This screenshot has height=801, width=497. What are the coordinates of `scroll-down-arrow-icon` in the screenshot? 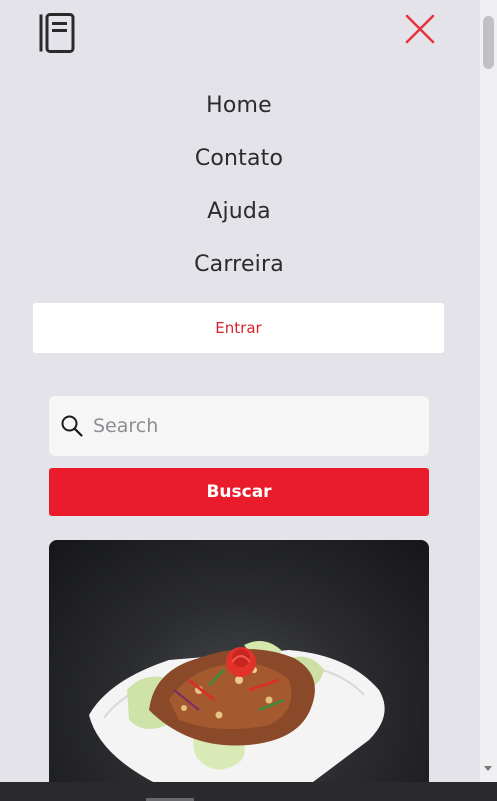 It's located at (488, 768).